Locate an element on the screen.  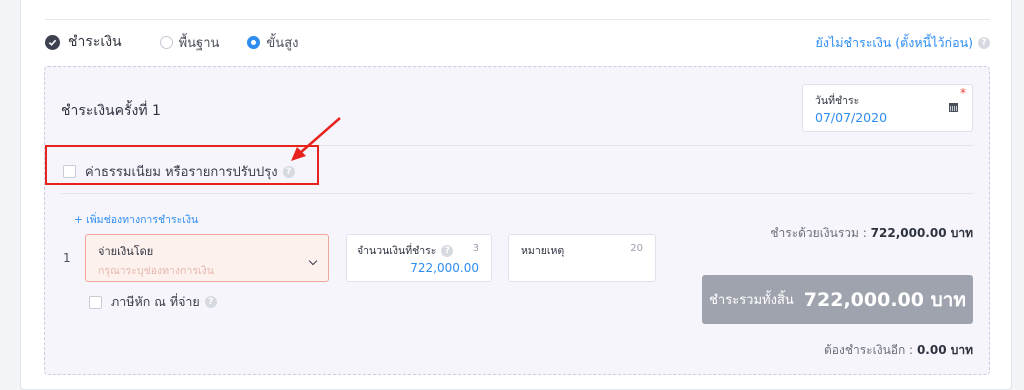
grand-total-label: ชำระรวมทั้งสิ้น is located at coordinates (751, 300).